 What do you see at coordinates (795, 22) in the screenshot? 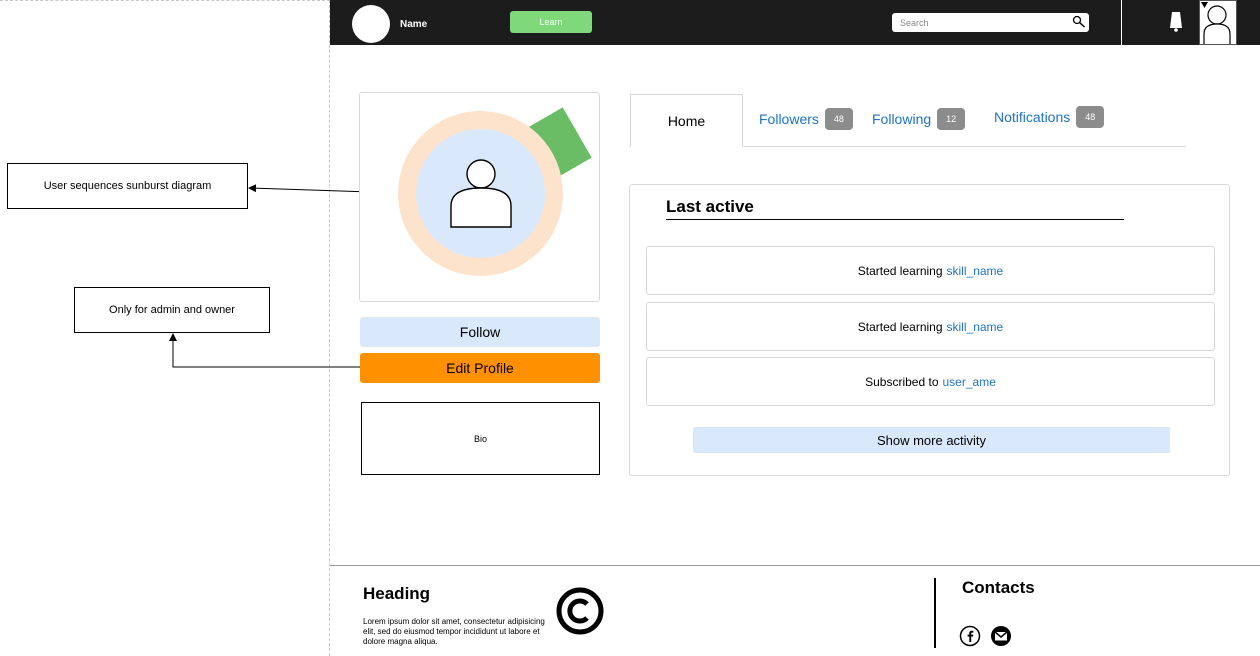
I see `top-navbar: Name Learn` at bounding box center [795, 22].